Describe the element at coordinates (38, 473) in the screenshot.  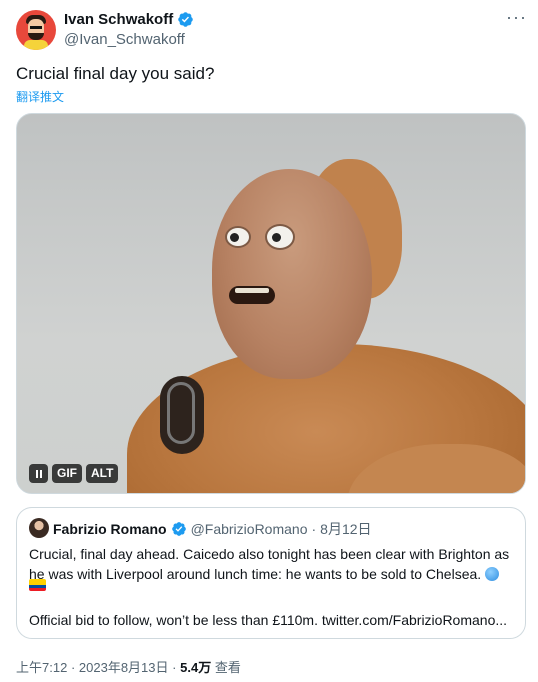
I see `pause-icon` at that location.